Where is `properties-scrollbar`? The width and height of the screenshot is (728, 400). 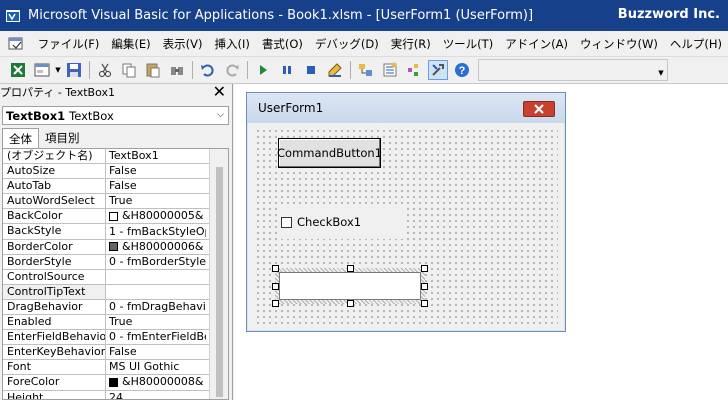
properties-scrollbar is located at coordinates (218, 274).